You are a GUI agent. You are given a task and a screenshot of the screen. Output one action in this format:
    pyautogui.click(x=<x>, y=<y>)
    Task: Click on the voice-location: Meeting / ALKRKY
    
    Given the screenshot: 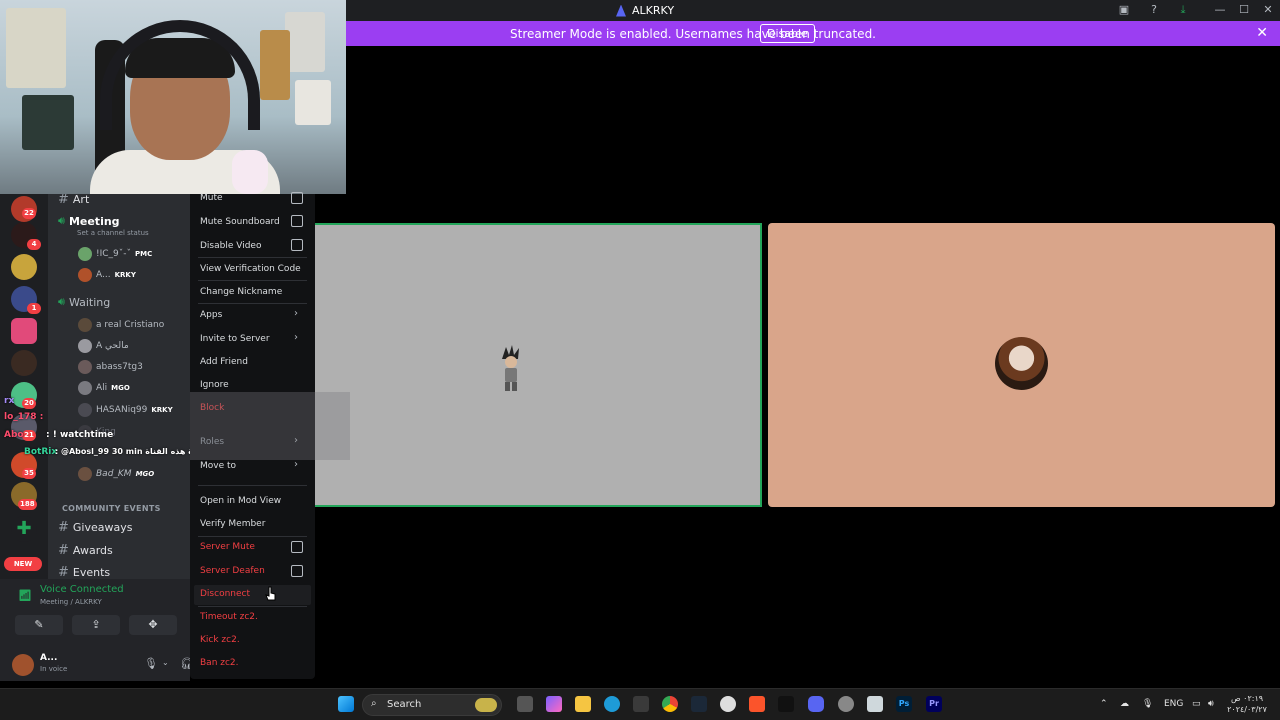 What is the action you would take?
    pyautogui.click(x=71, y=602)
    